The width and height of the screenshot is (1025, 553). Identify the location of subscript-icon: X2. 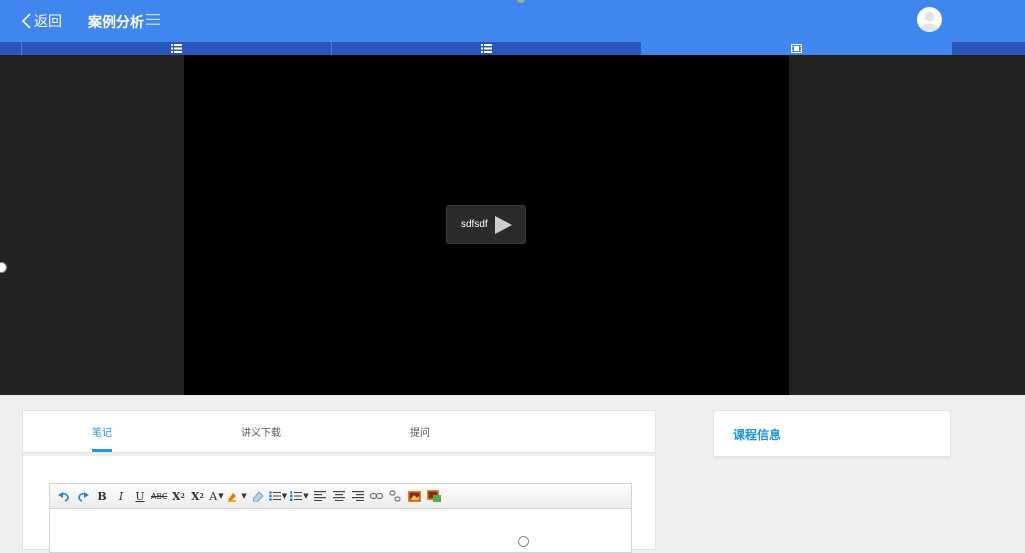
(197, 496).